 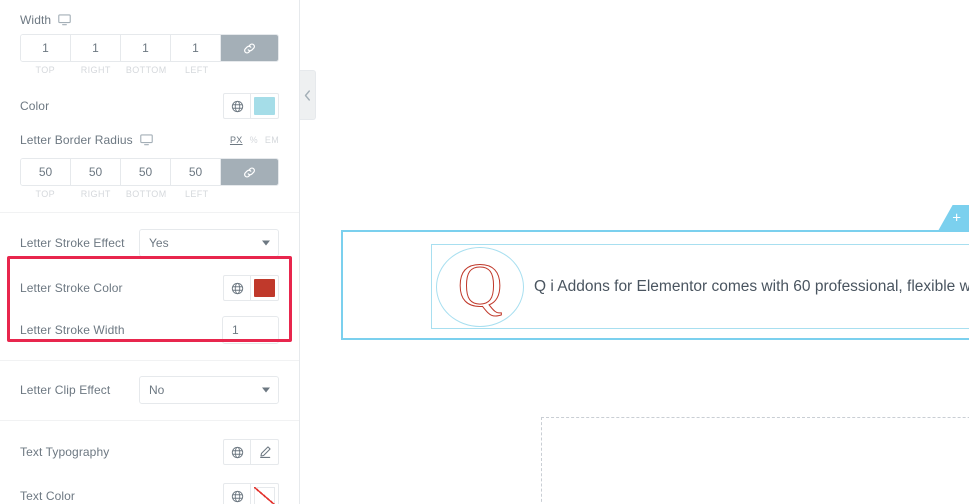 I want to click on add-section-tab: +, so click(x=953, y=217).